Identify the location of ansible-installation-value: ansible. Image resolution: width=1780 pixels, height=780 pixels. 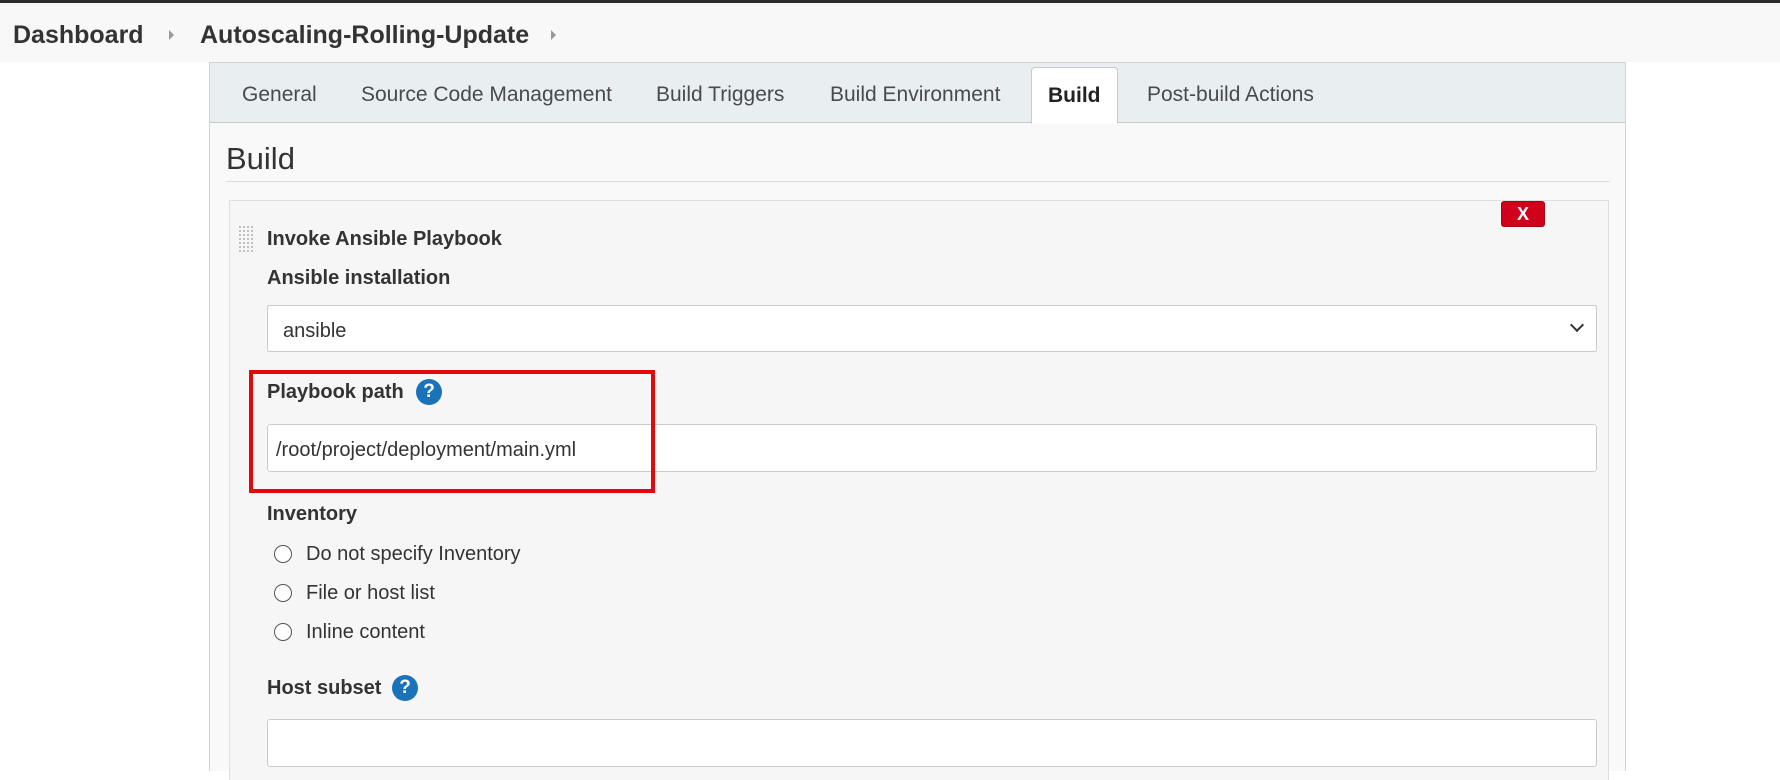
(315, 331).